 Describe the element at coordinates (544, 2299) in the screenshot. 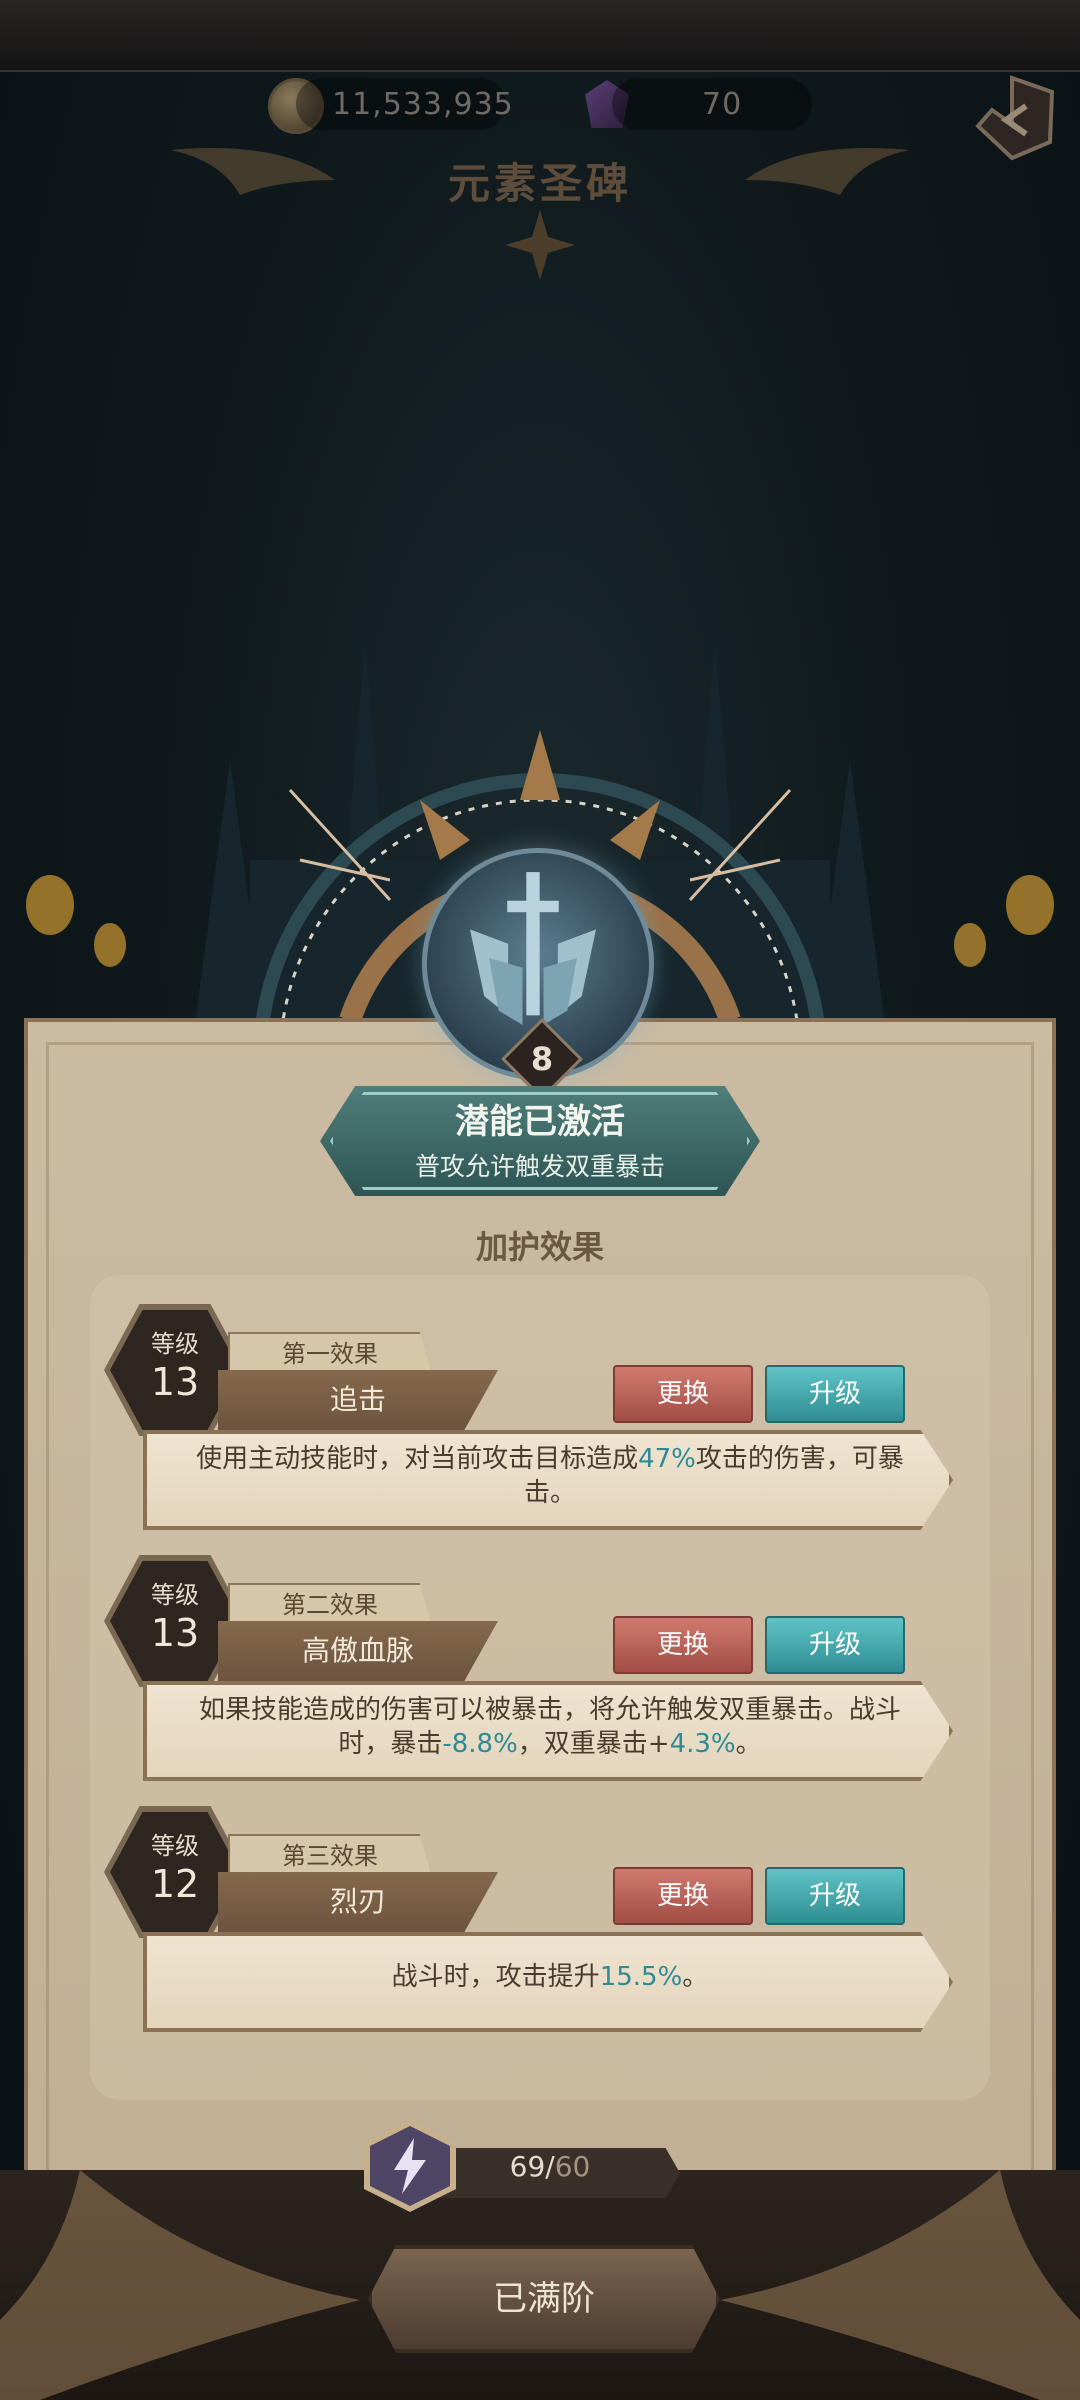

I see `max-rank-button: 已满阶` at that location.